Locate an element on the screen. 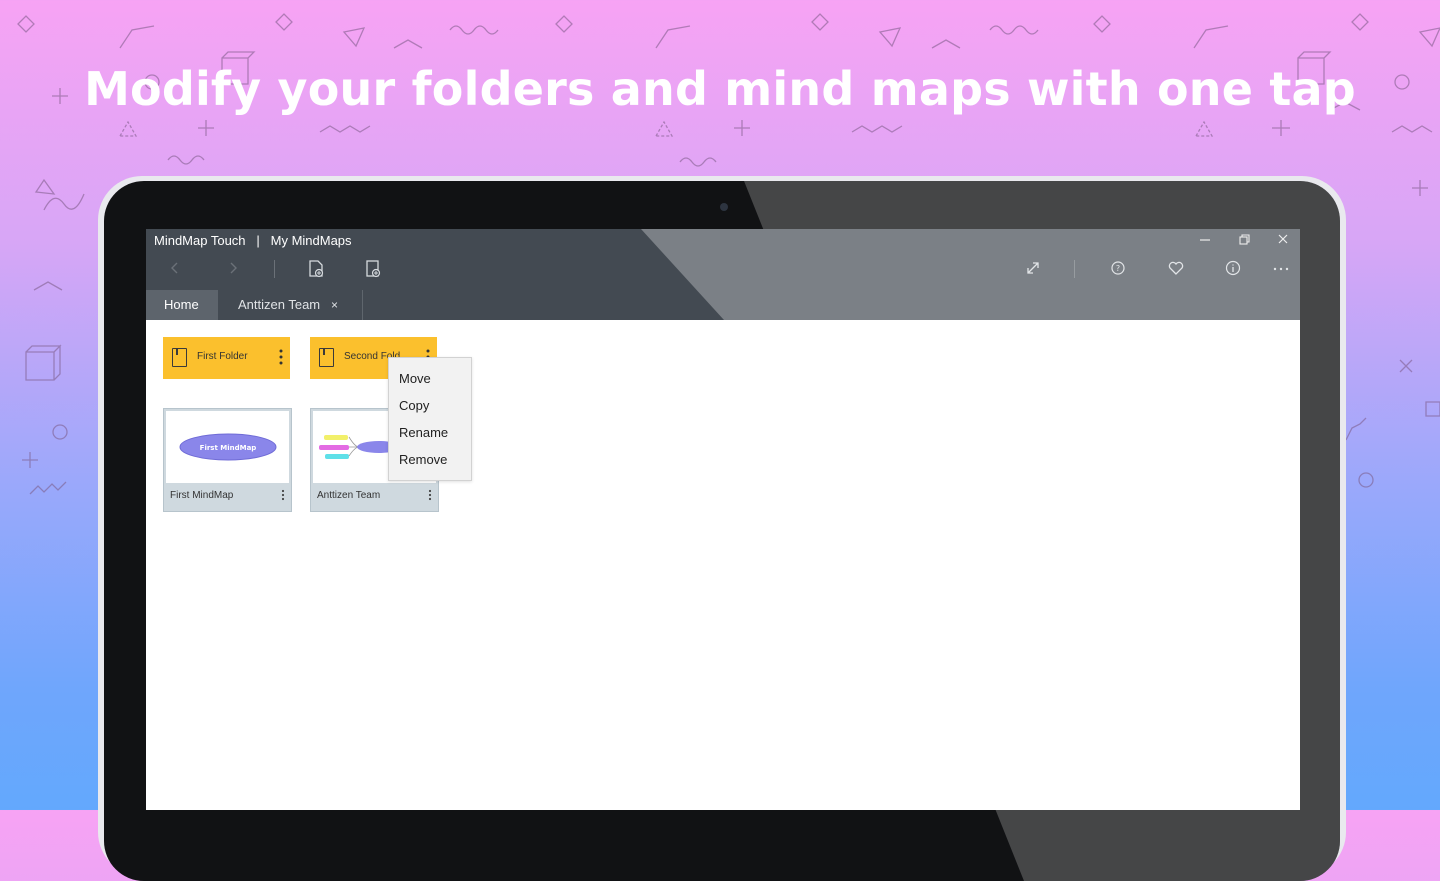  tab-home: Home is located at coordinates (182, 305).